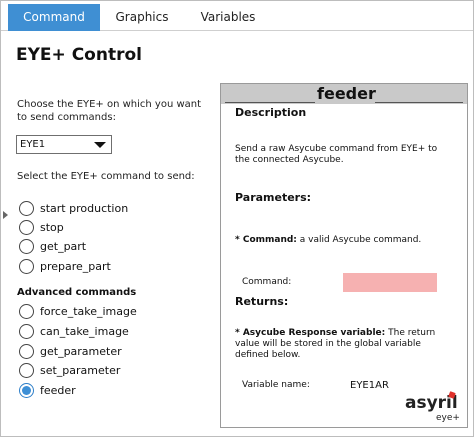 The width and height of the screenshot is (474, 437). I want to click on command-field-label: Command:, so click(267, 282).